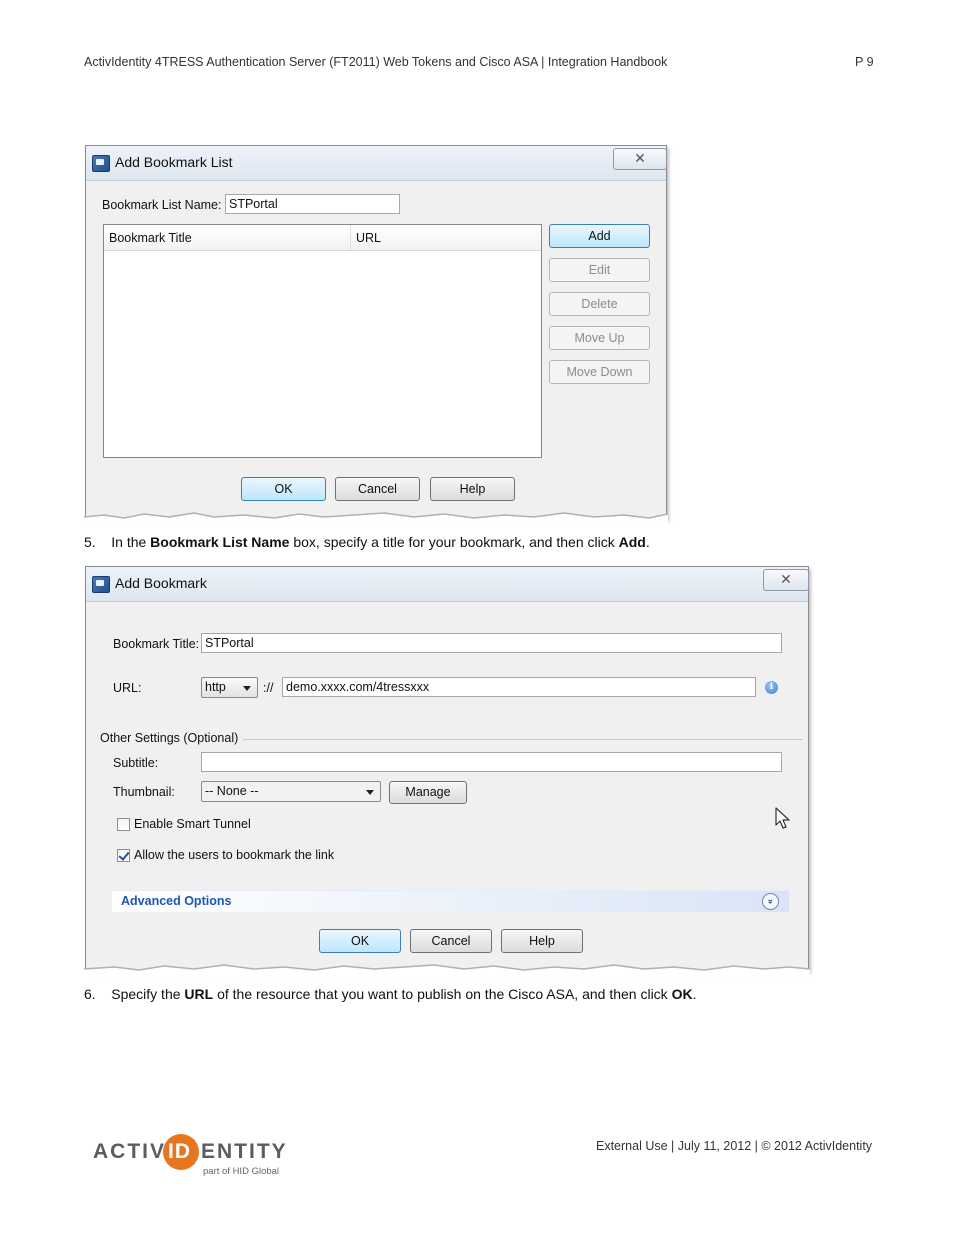  Describe the element at coordinates (241, 1171) in the screenshot. I see `logo-tagline: part of HID Global` at that location.